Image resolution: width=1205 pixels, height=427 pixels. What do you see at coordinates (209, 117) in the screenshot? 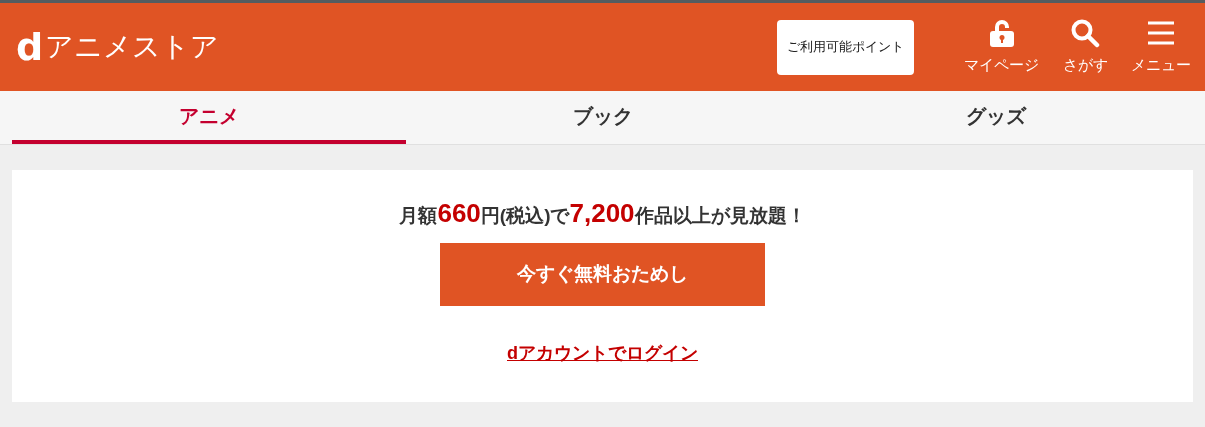
I see `category-tab: アニメ` at bounding box center [209, 117].